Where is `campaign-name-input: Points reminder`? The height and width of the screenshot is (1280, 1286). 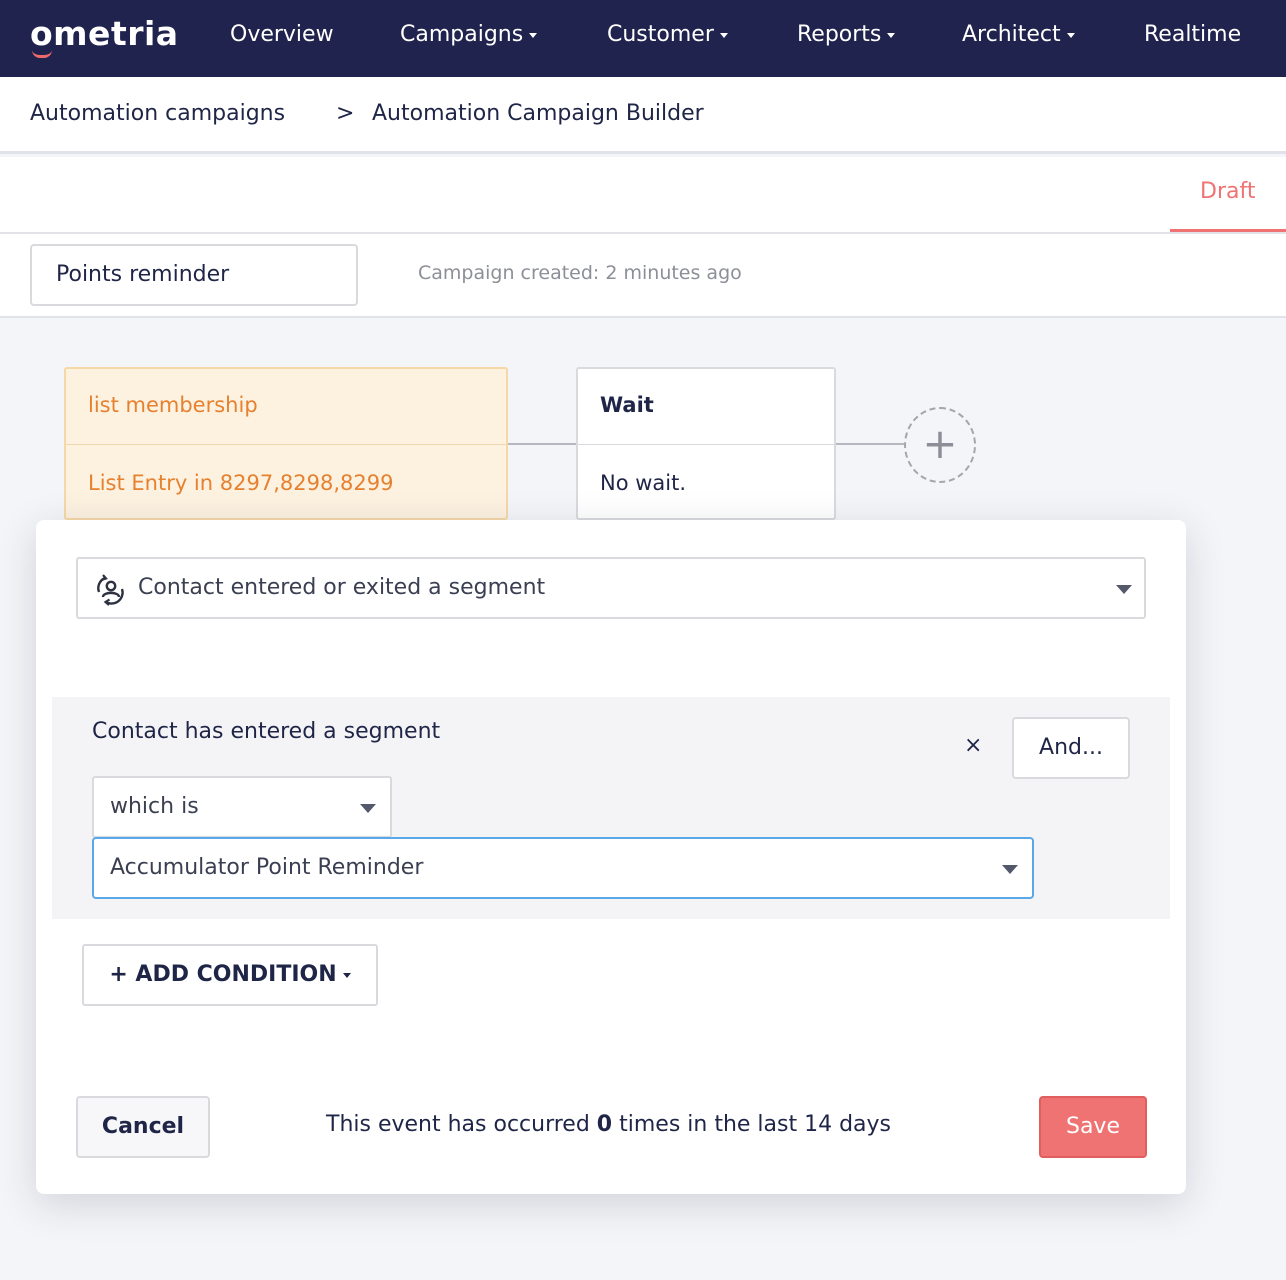 campaign-name-input: Points reminder is located at coordinates (194, 275).